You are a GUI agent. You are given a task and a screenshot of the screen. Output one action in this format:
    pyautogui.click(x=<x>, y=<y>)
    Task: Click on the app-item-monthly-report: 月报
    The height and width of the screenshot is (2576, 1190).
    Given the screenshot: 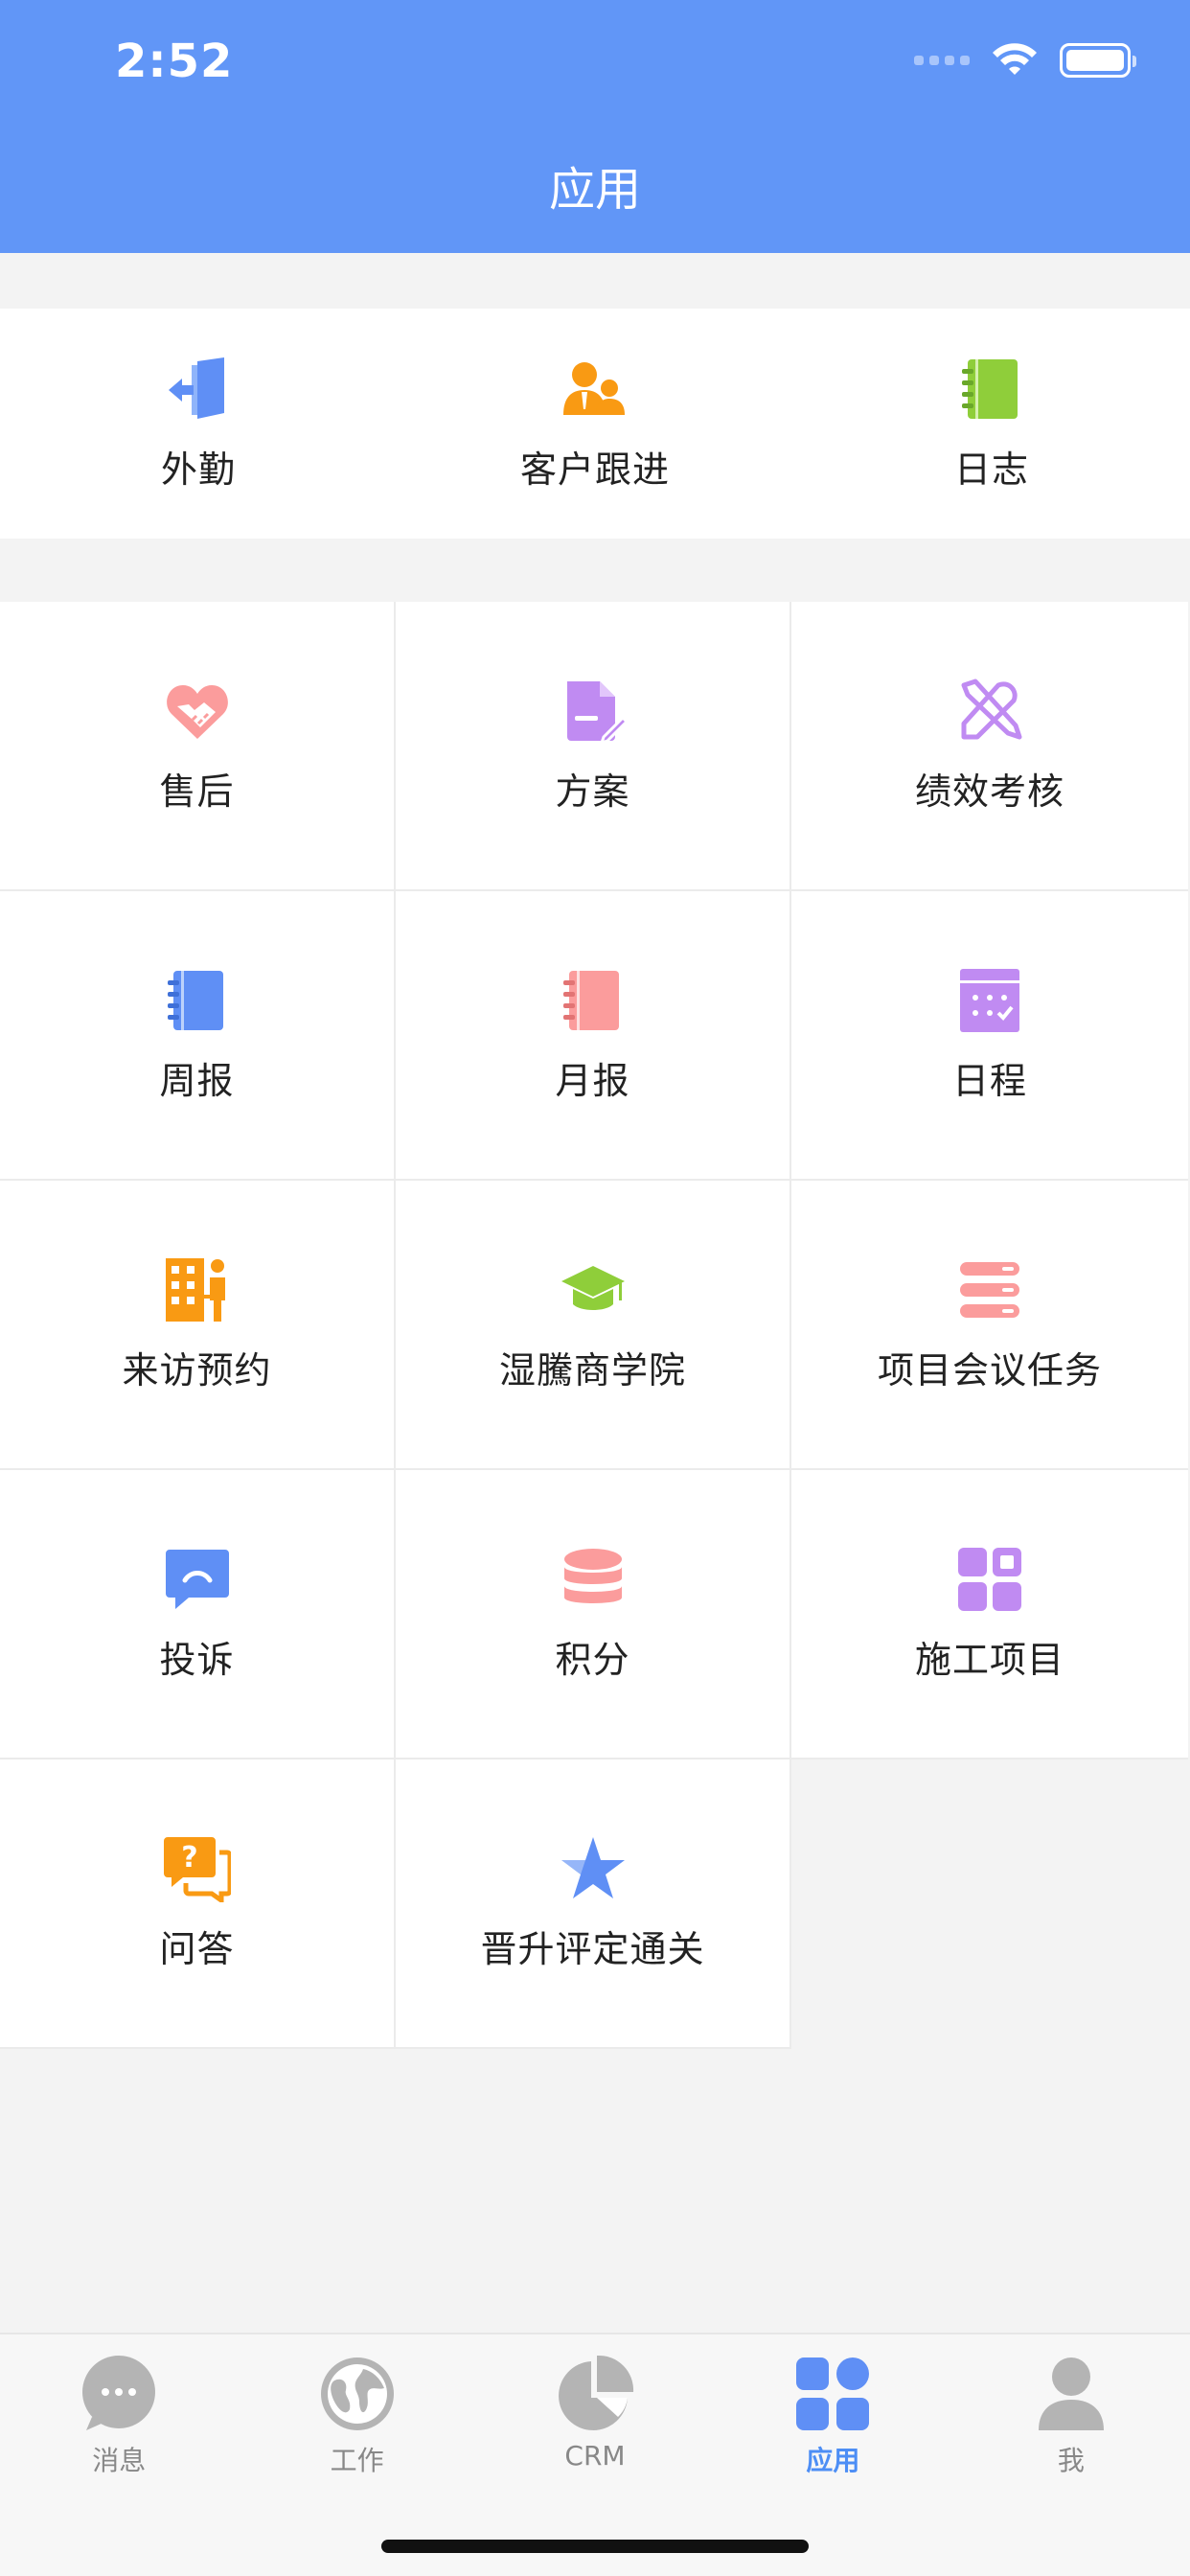 What is the action you would take?
    pyautogui.click(x=593, y=1036)
    